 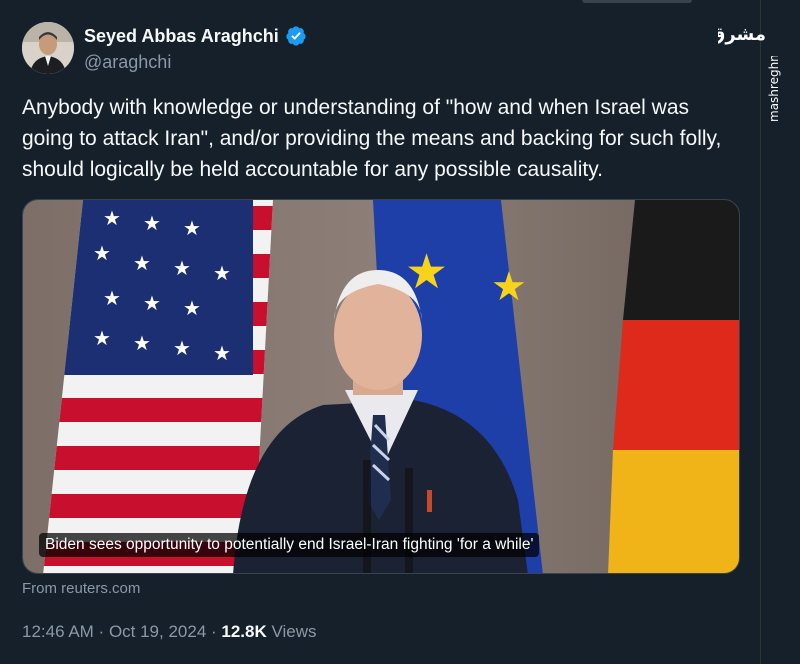 I want to click on tweet-meta: 12:46 AM · Oct 19, 2024 · 12.8K Views, so click(x=169, y=632).